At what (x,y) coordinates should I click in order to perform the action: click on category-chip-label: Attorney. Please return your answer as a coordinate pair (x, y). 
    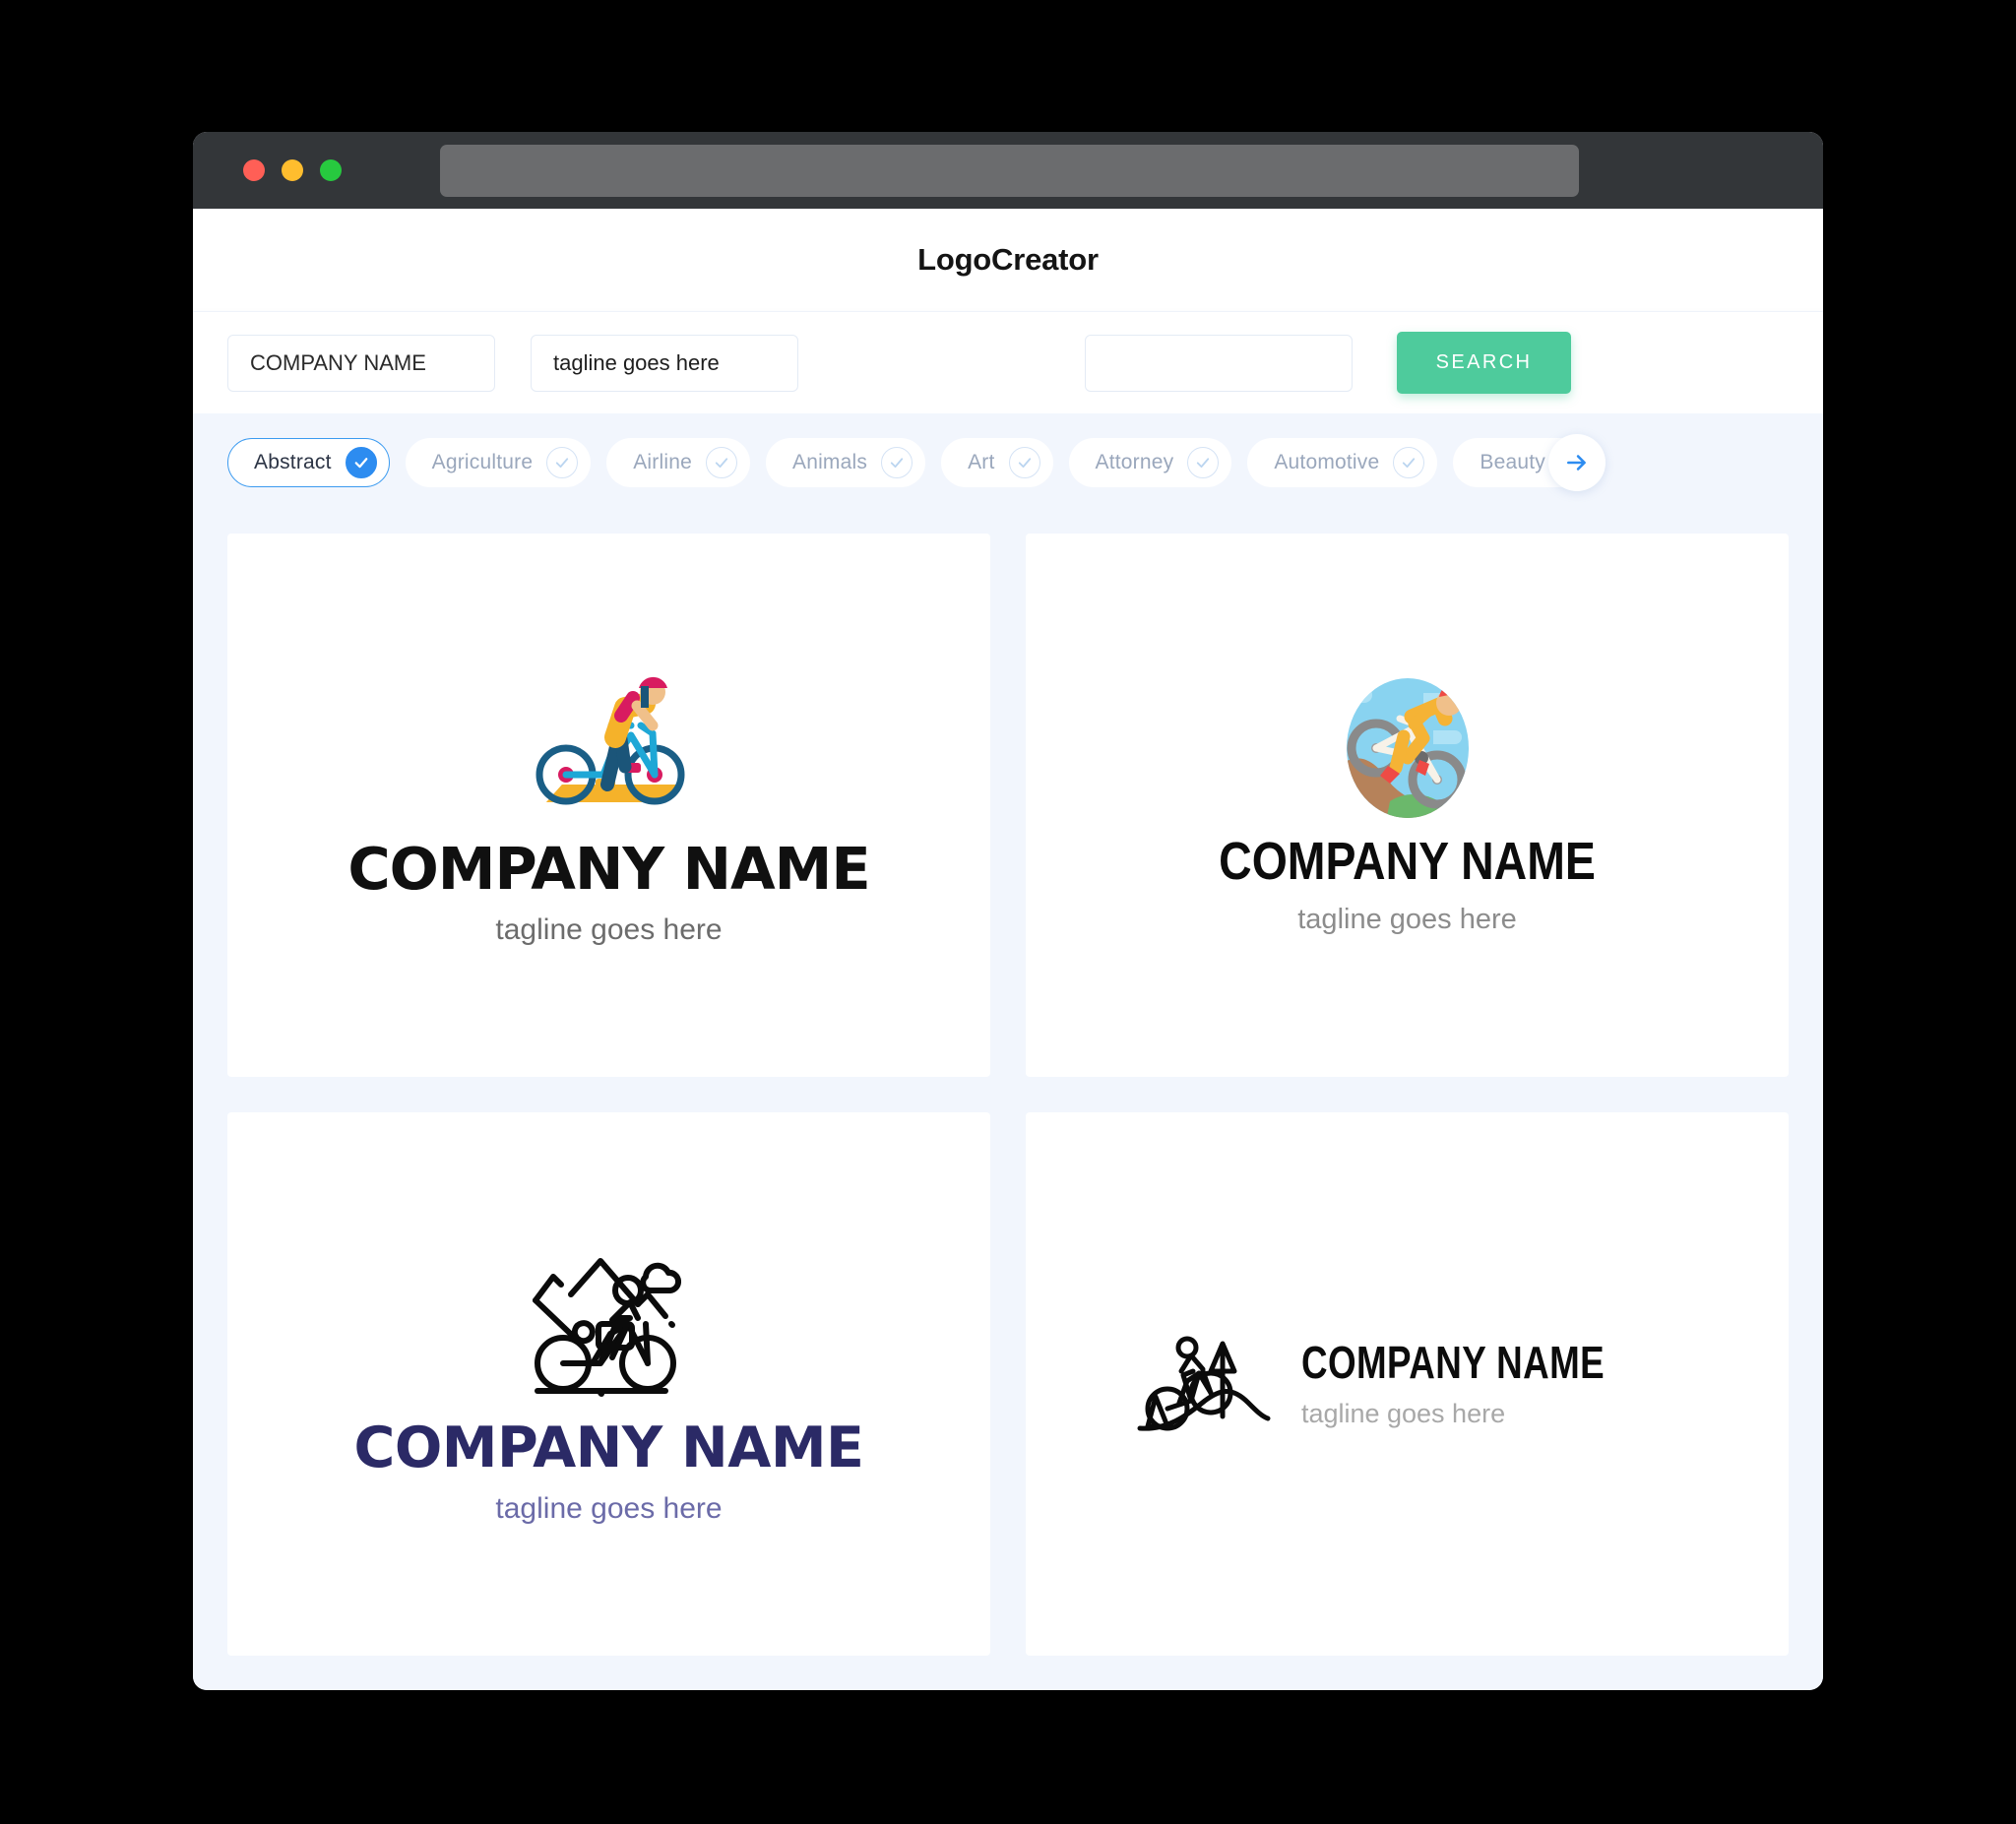
    Looking at the image, I should click on (1134, 462).